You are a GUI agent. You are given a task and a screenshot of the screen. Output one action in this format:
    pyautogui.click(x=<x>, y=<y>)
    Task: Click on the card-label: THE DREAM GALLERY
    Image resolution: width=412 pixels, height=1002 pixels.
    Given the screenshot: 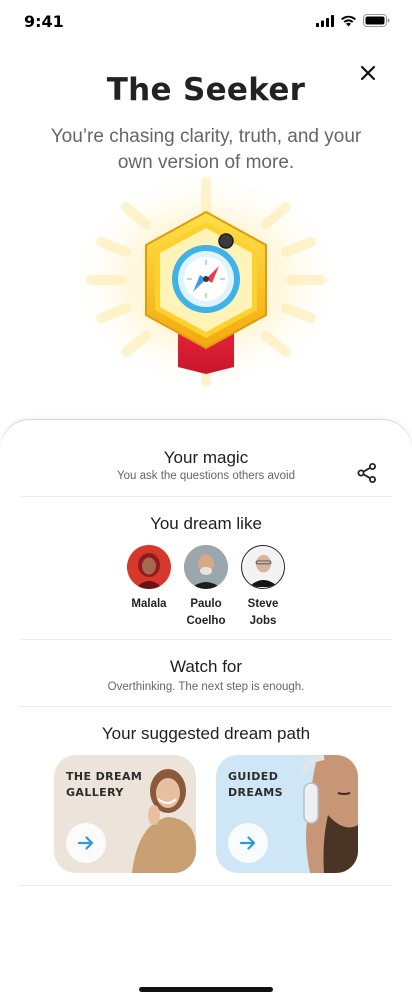 What is the action you would take?
    pyautogui.click(x=104, y=784)
    